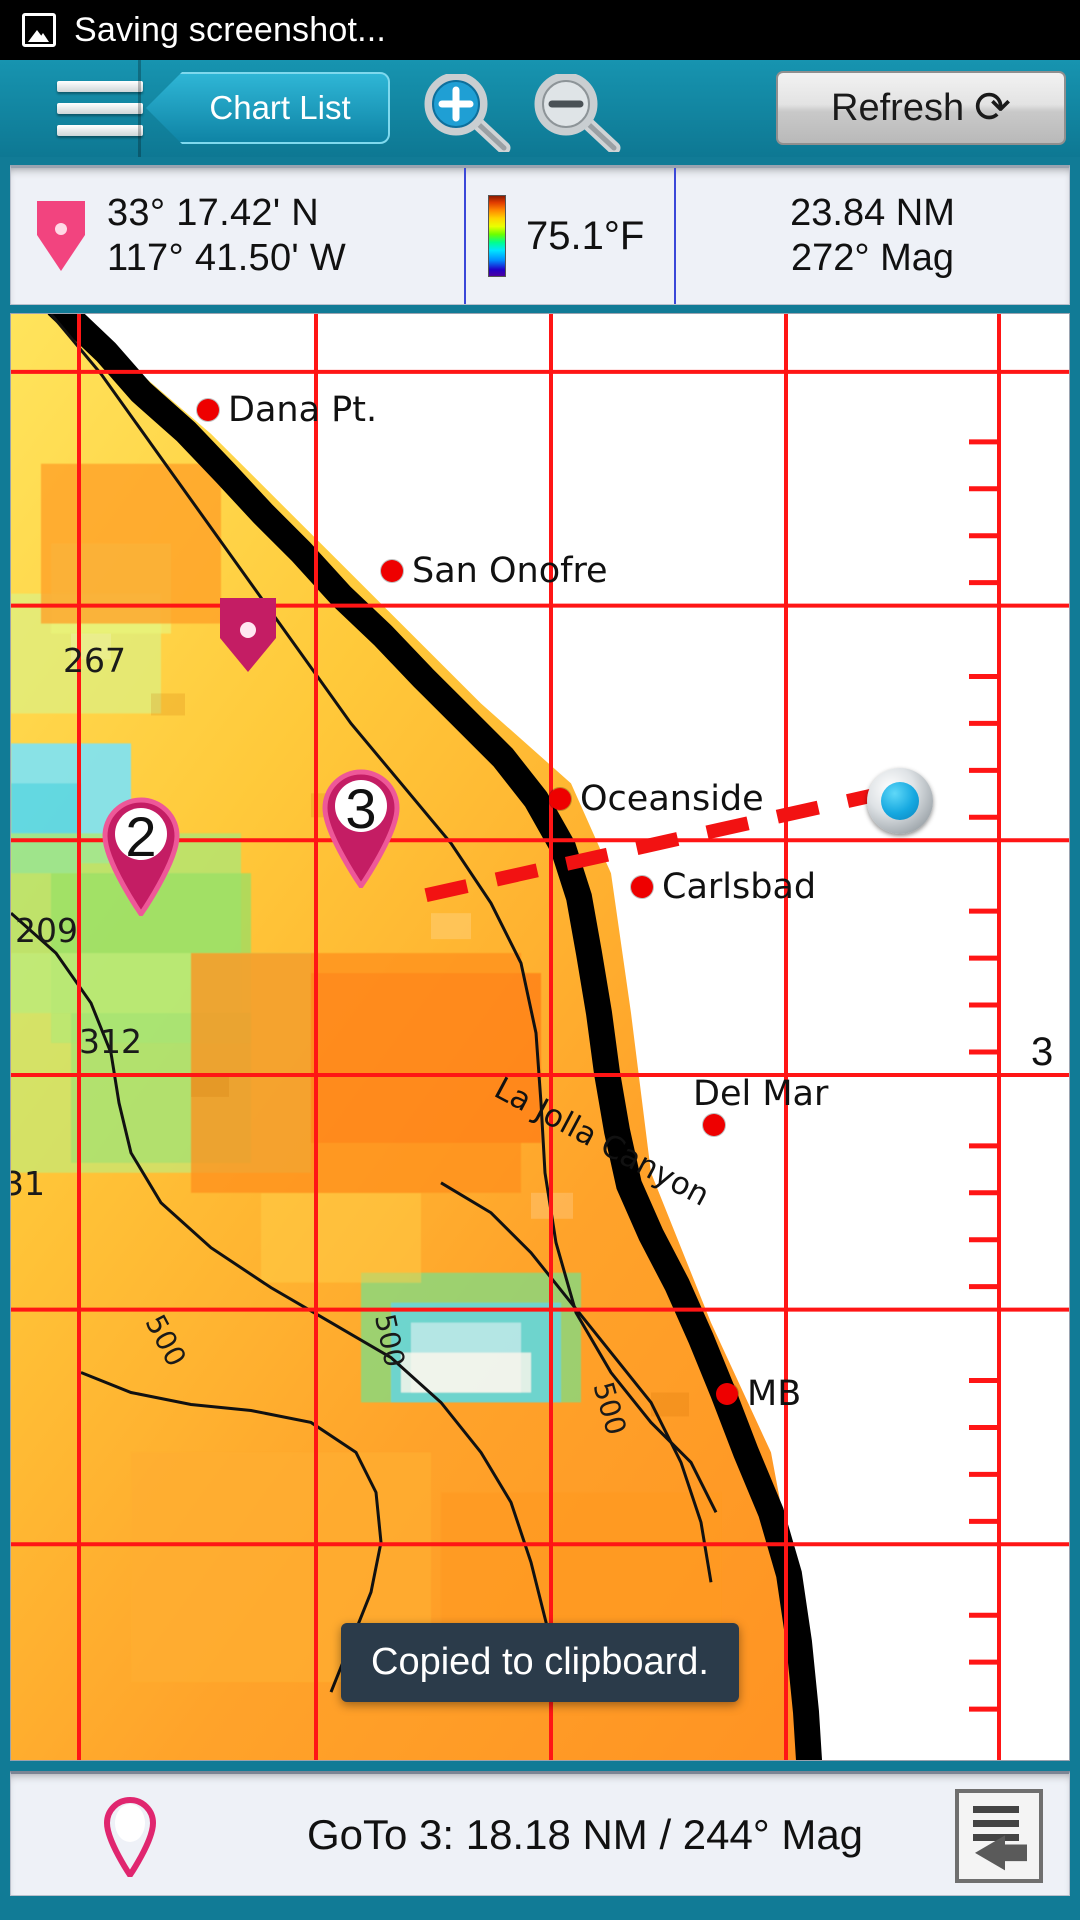 The image size is (1080, 1920). Describe the element at coordinates (464, 113) in the screenshot. I see `magnifier-plus-icon` at that location.